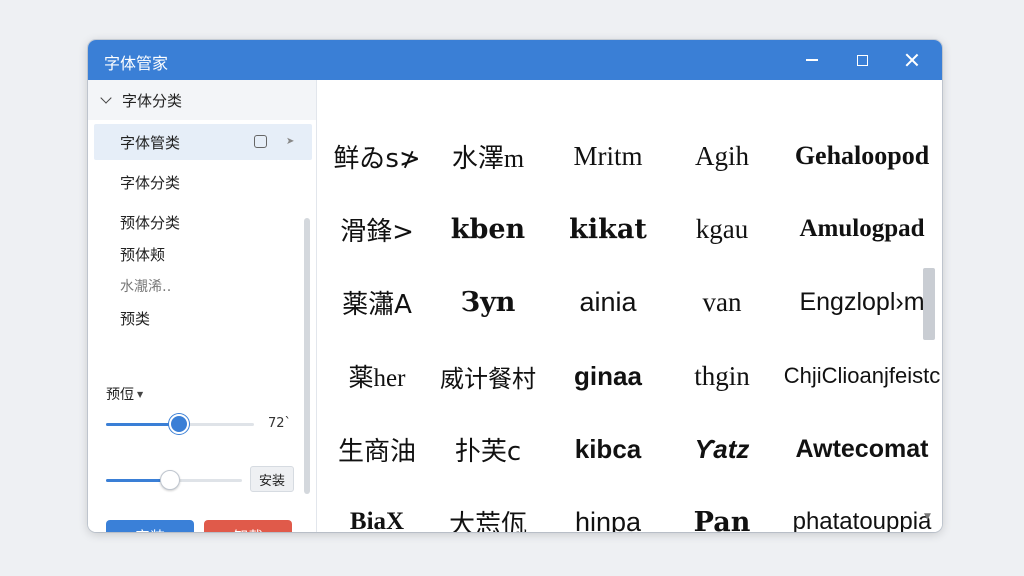 The height and width of the screenshot is (576, 1024). I want to click on sidebar-item-label: 水㵾浠‥, so click(146, 287).